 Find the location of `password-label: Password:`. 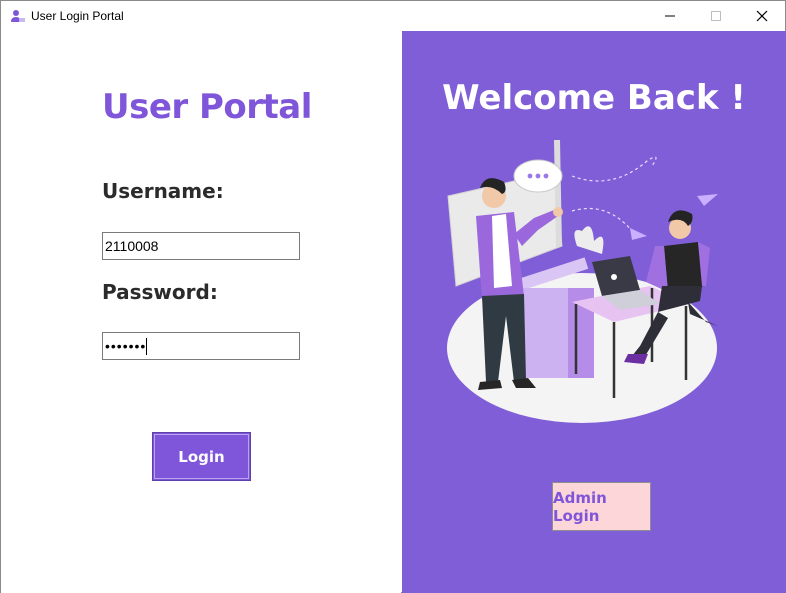

password-label: Password: is located at coordinates (160, 292).